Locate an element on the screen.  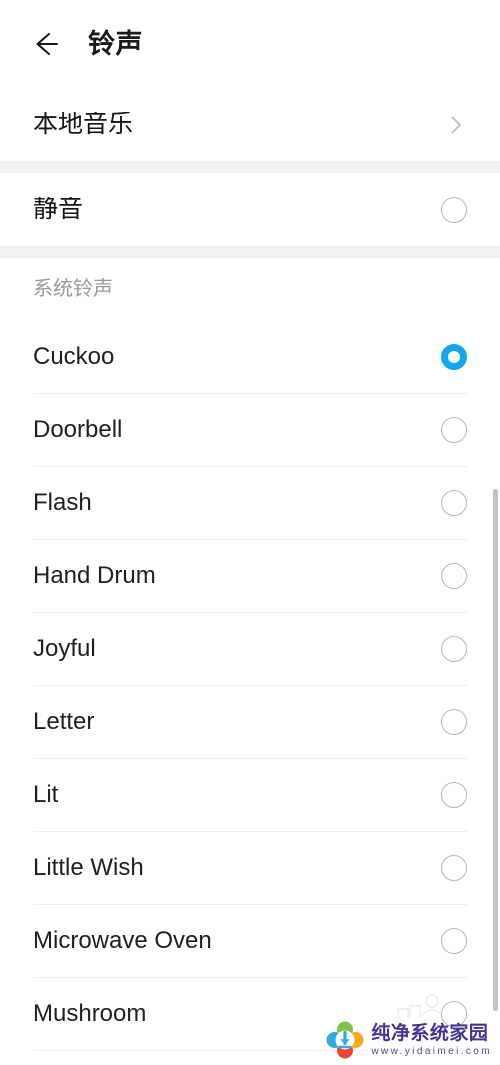
scrollbar-thumb is located at coordinates (495, 750).